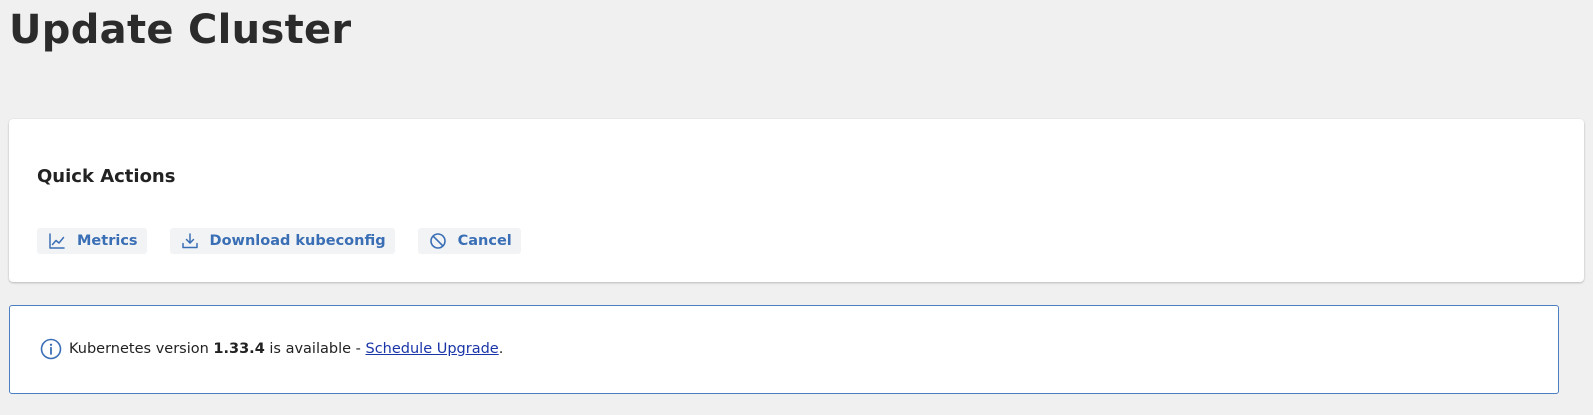  I want to click on cancel-button: Cancel, so click(469, 241).